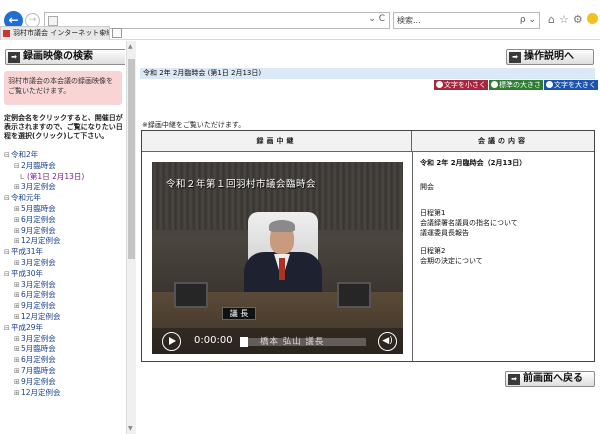  What do you see at coordinates (244, 342) in the screenshot?
I see `seek-handle` at bounding box center [244, 342].